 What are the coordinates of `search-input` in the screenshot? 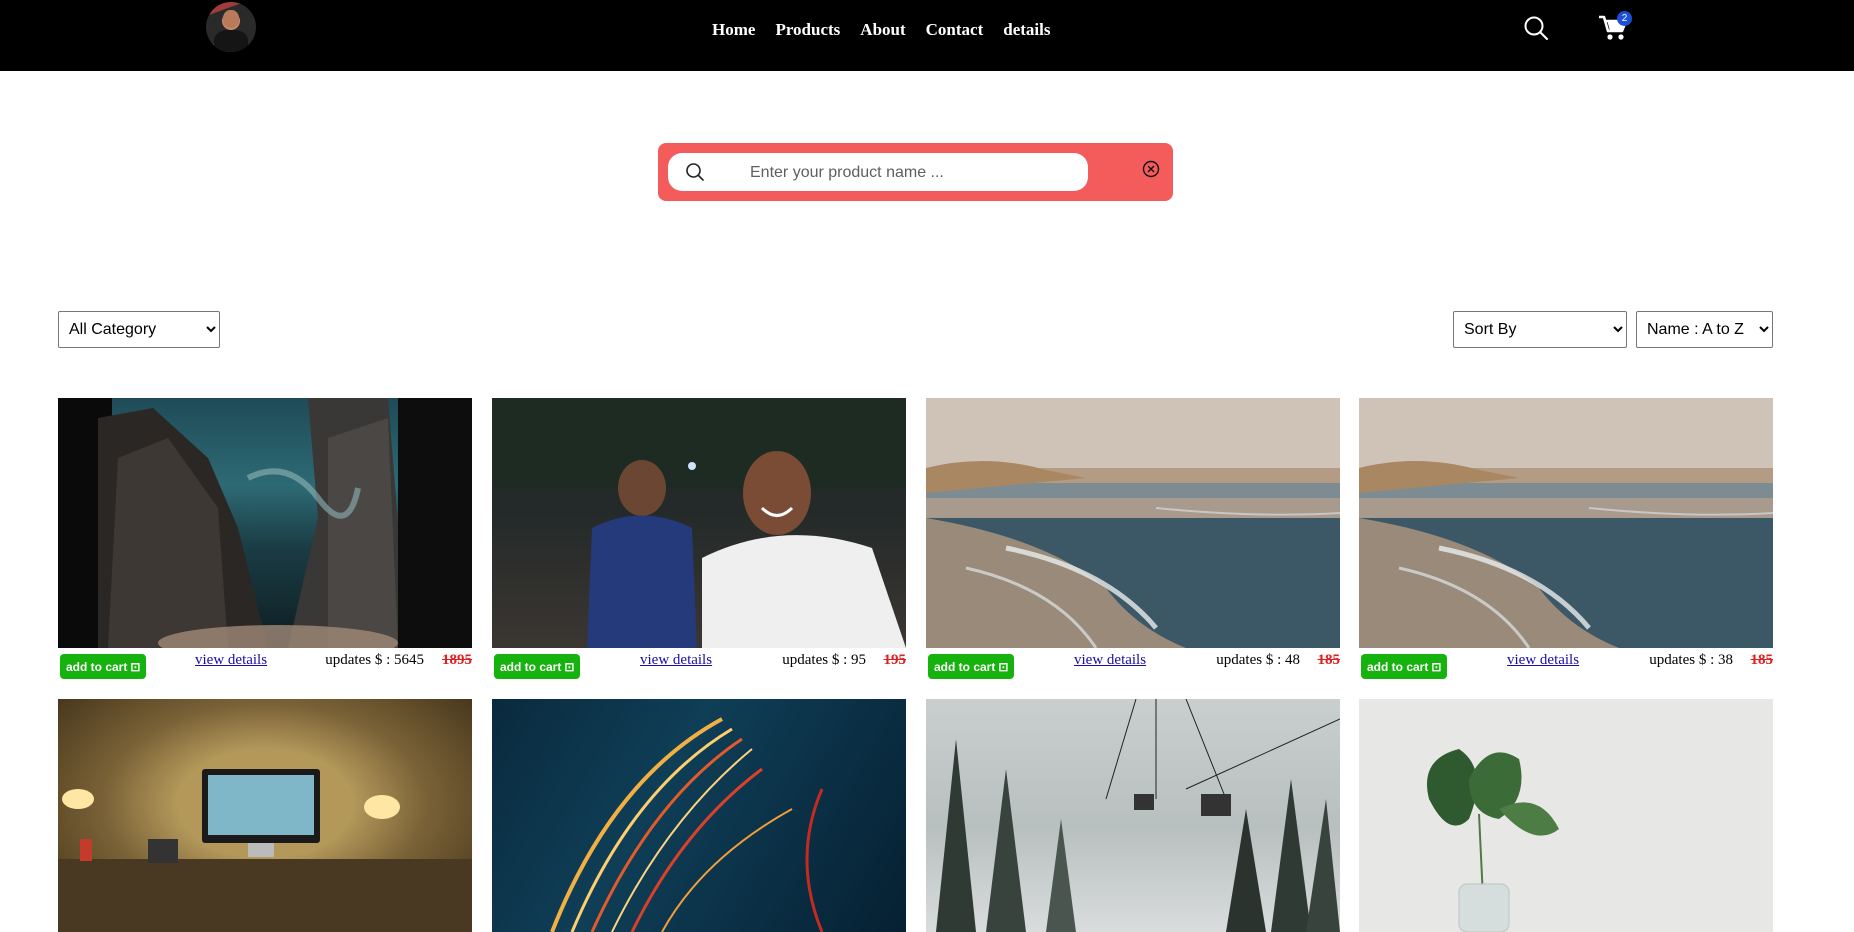 It's located at (910, 173).